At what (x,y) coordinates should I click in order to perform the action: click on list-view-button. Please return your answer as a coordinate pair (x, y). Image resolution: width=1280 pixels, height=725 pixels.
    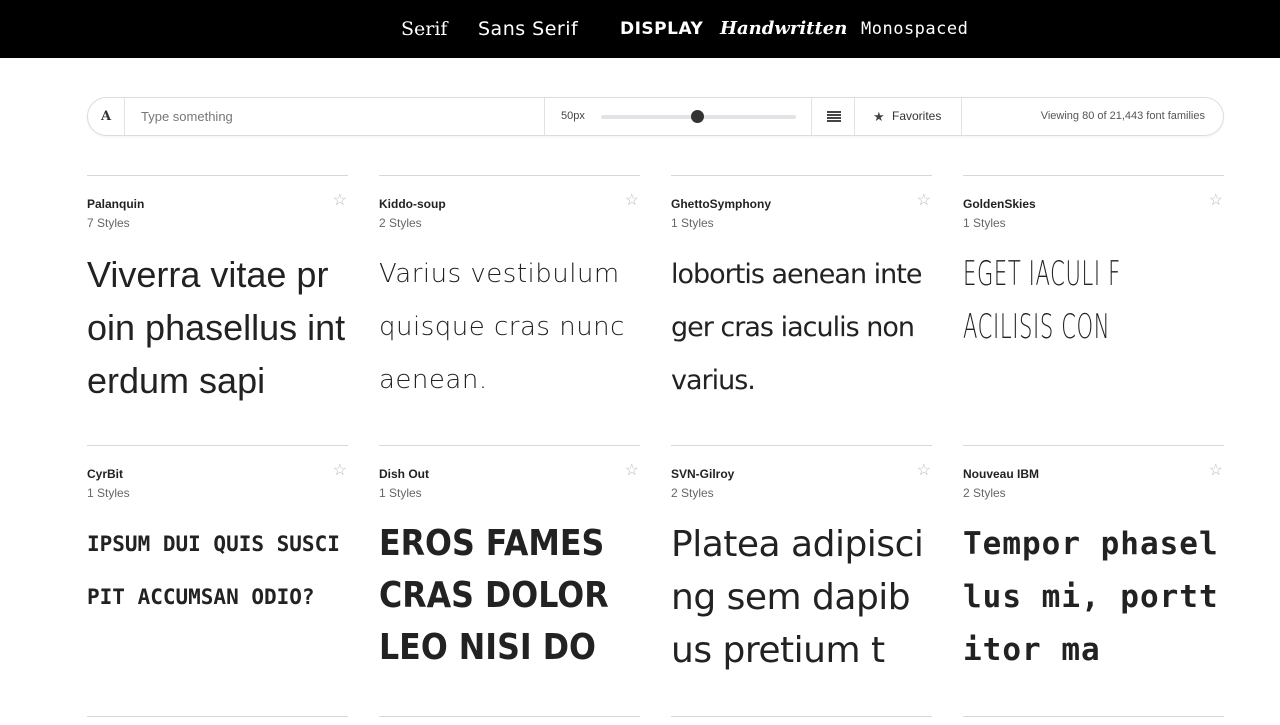
    Looking at the image, I should click on (833, 116).